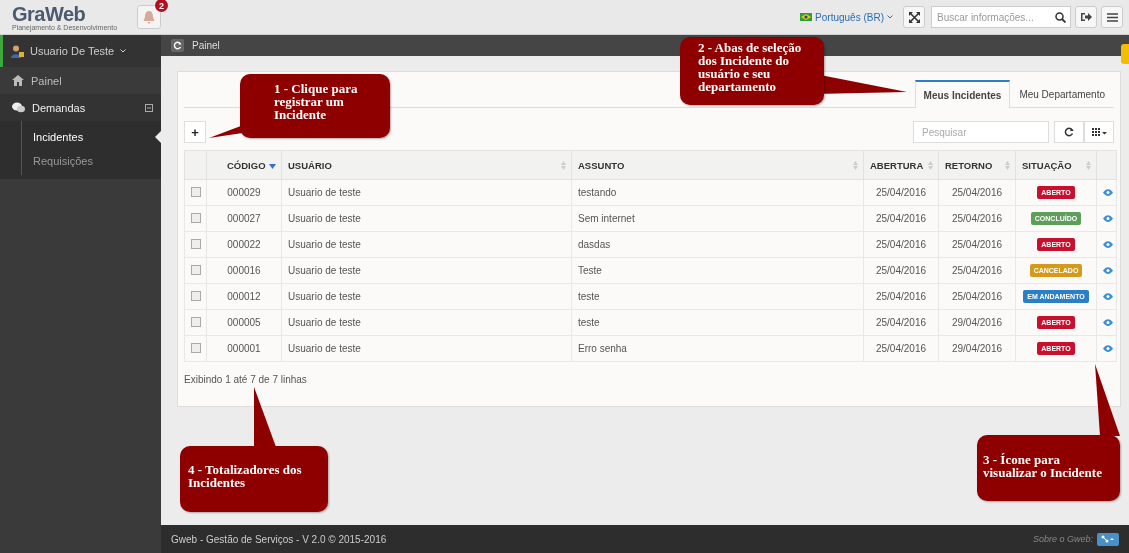 This screenshot has width=1129, height=553. What do you see at coordinates (206, 45) in the screenshot?
I see `breadcrumb: Painel` at bounding box center [206, 45].